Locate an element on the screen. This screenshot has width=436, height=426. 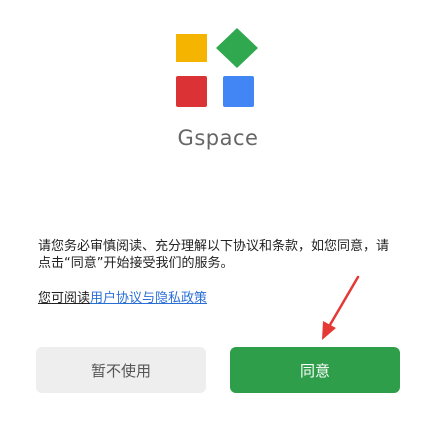
agree-button: 同意 is located at coordinates (315, 370).